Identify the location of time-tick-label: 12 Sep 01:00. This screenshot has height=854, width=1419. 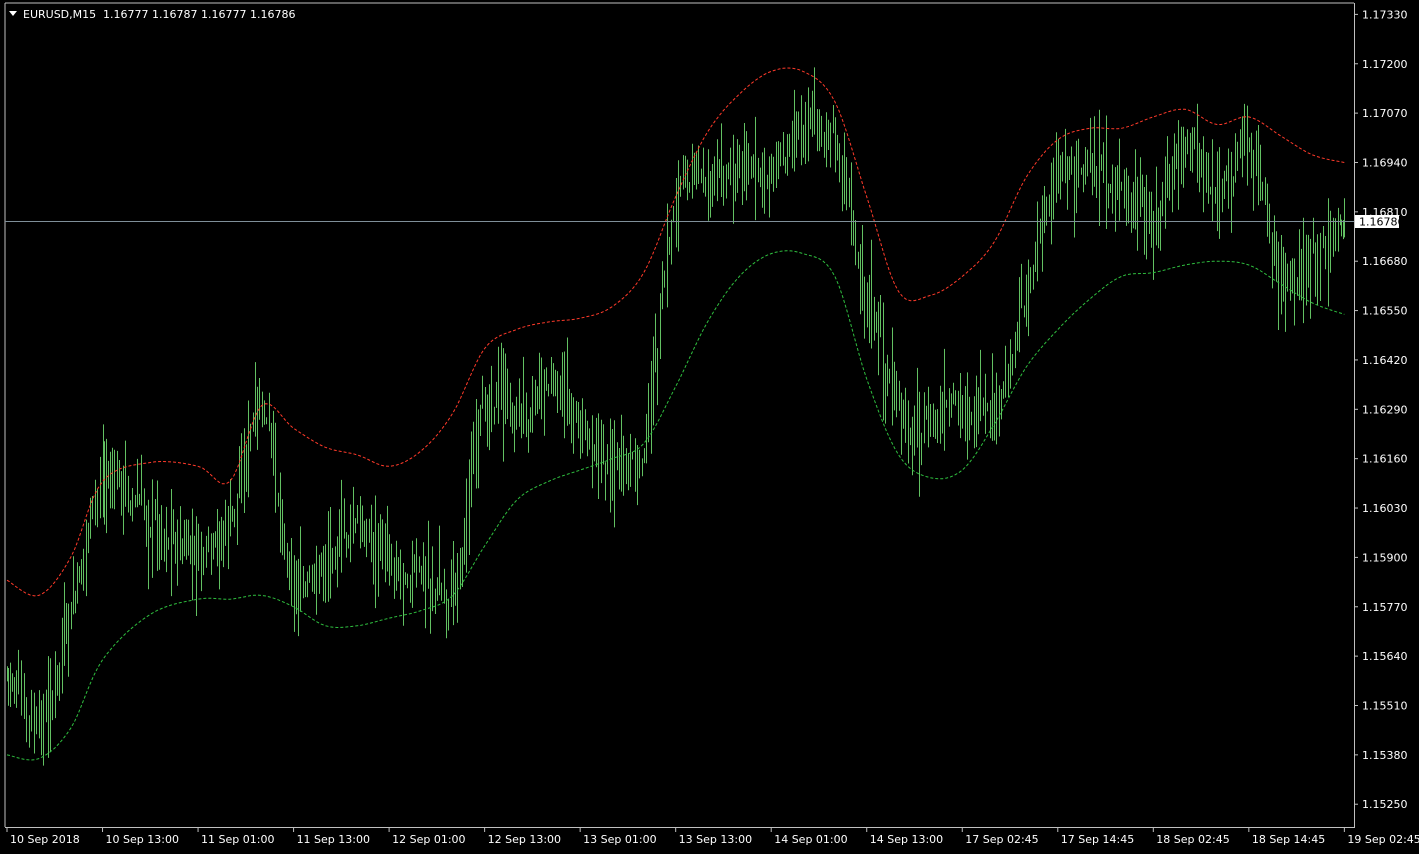
(428, 839).